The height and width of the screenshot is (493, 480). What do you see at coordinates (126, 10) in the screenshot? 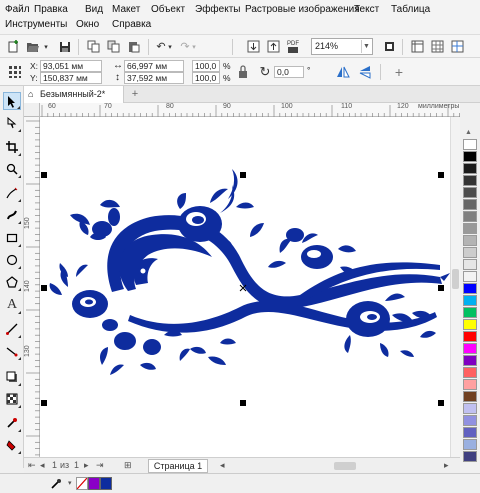
I see `menu-layout: Макет` at bounding box center [126, 10].